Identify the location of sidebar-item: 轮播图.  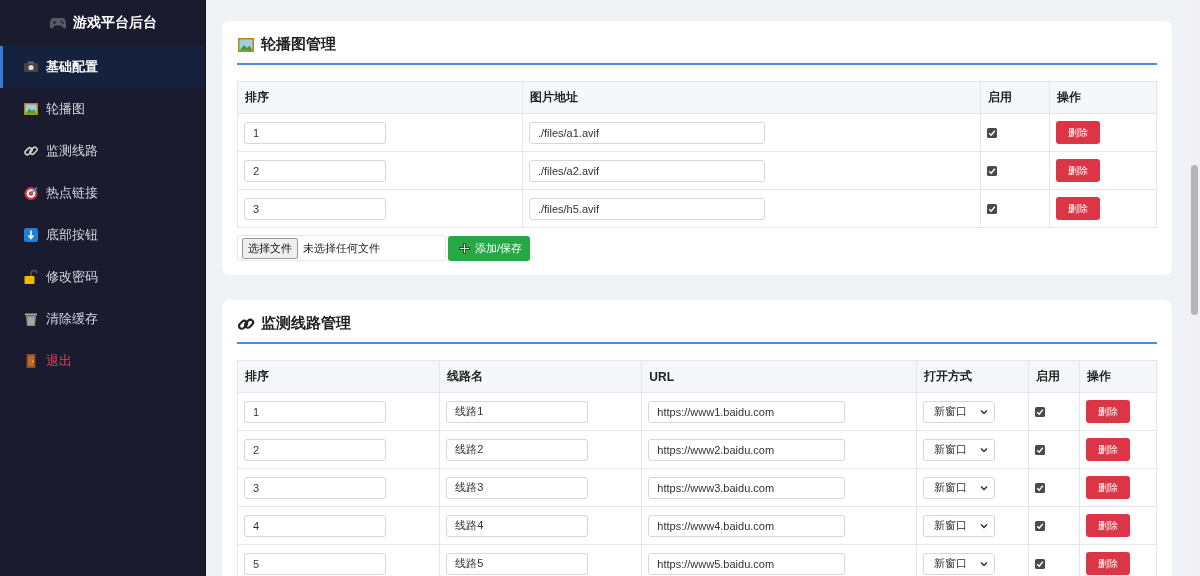
(102, 109).